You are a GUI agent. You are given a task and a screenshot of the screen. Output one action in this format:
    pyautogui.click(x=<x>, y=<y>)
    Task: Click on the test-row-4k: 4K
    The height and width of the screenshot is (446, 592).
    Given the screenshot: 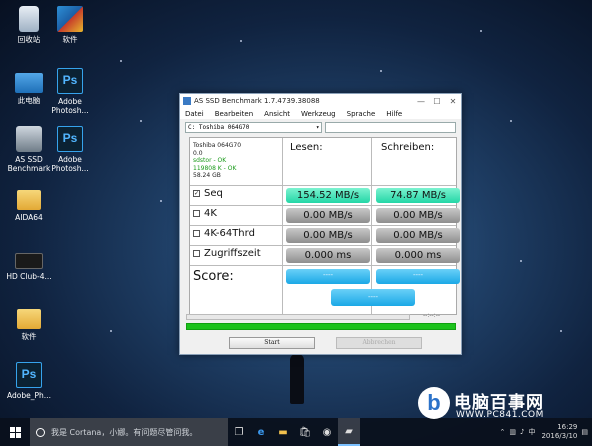 What is the action you would take?
    pyautogui.click(x=205, y=213)
    